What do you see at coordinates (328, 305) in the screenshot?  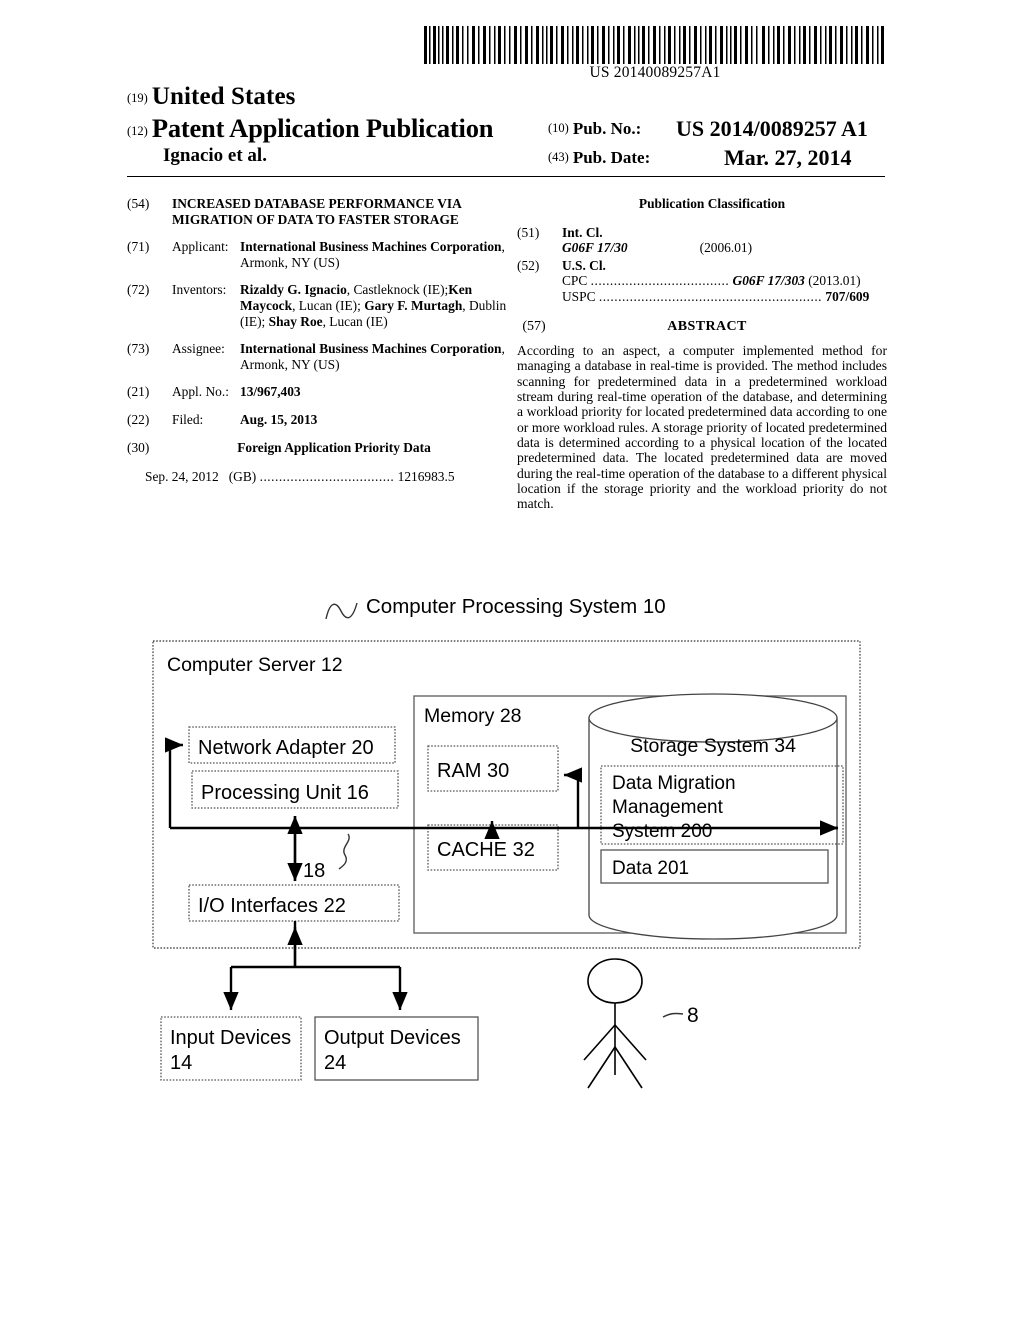 I see `inventor-place: , Lucan (IE);` at bounding box center [328, 305].